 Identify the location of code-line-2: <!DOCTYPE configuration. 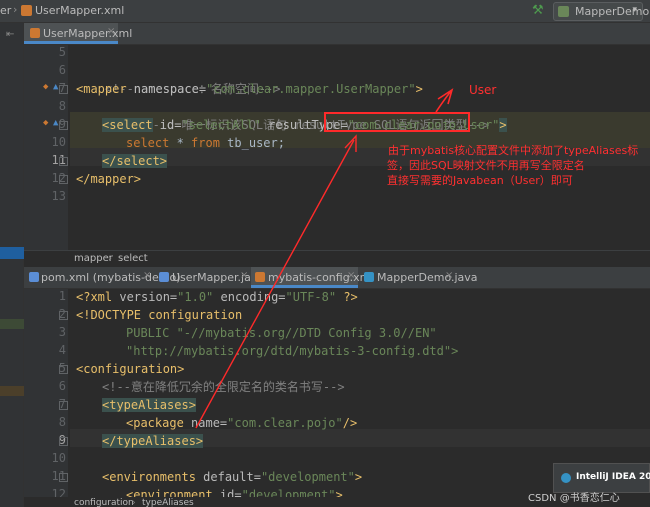
(159, 315).